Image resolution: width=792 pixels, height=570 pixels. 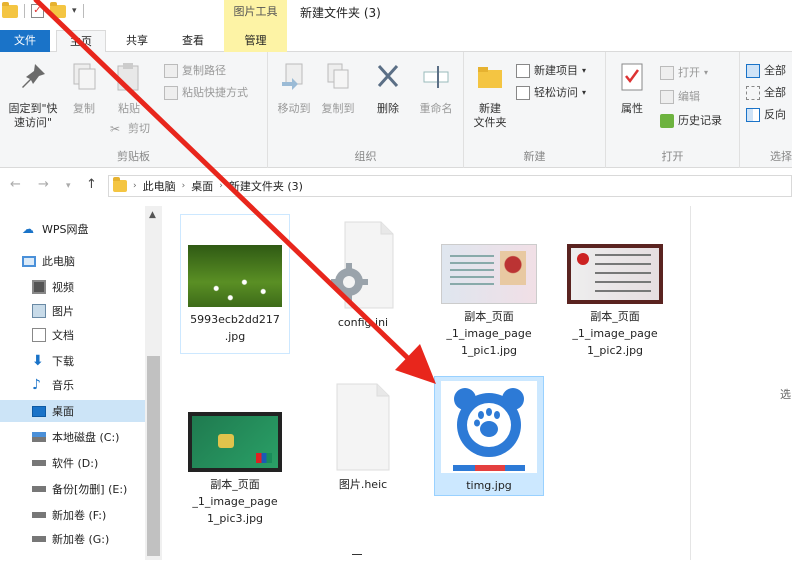 I want to click on nav-item-drive-e: 备份[勿删] (E:), so click(x=72, y=489).